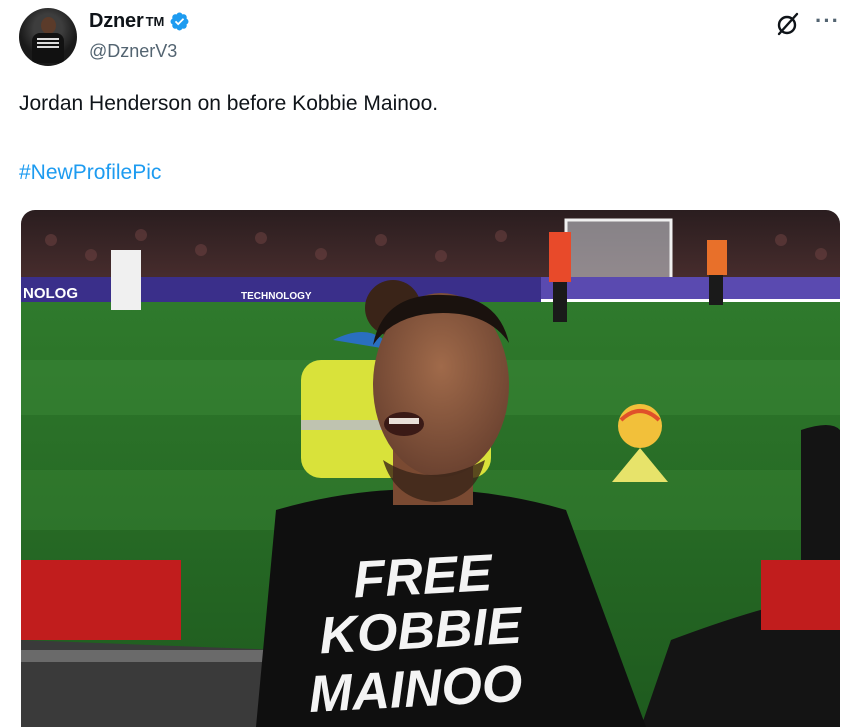  Describe the element at coordinates (48, 25) in the screenshot. I see `avatar-head` at that location.